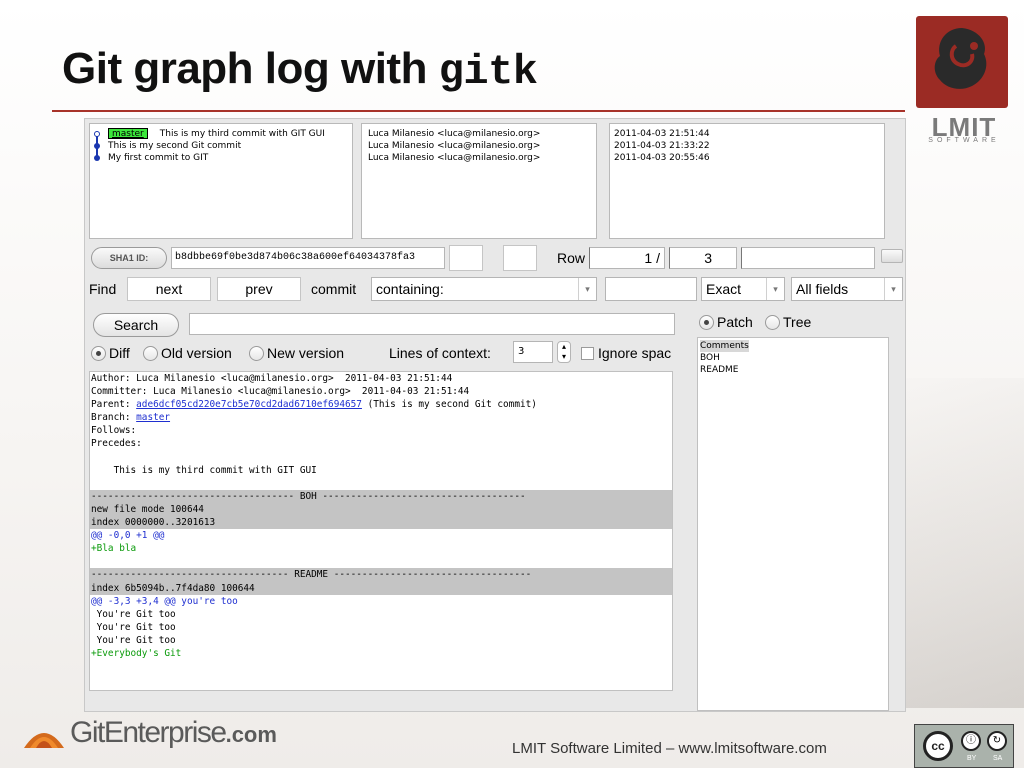 The height and width of the screenshot is (768, 1024). Describe the element at coordinates (626, 353) in the screenshot. I see `ignore-space-checkbox: Ignore spac` at that location.